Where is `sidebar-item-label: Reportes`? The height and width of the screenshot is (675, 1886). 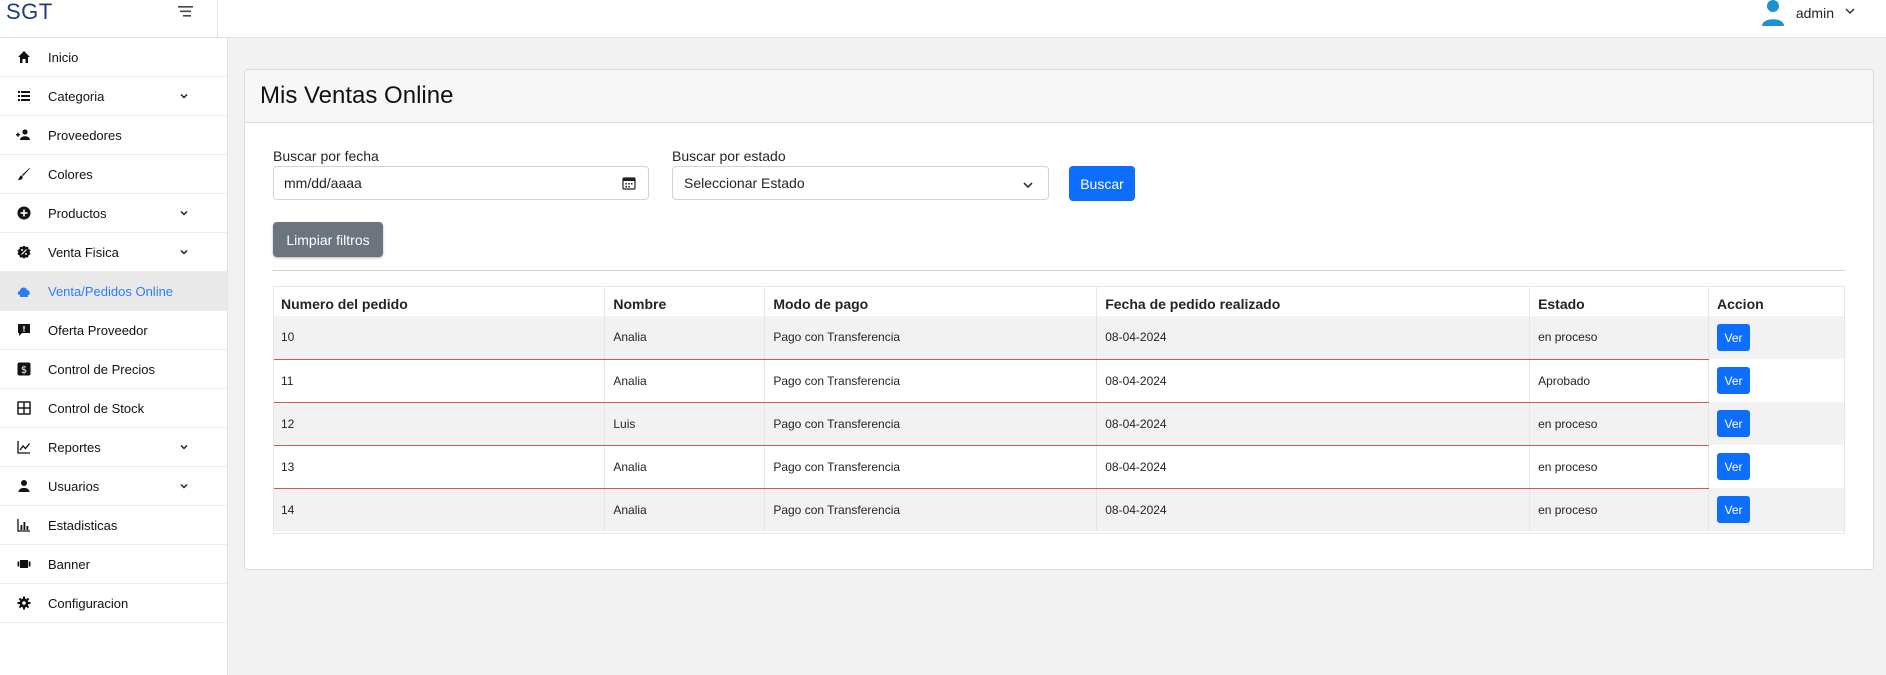
sidebar-item-label: Reportes is located at coordinates (74, 447).